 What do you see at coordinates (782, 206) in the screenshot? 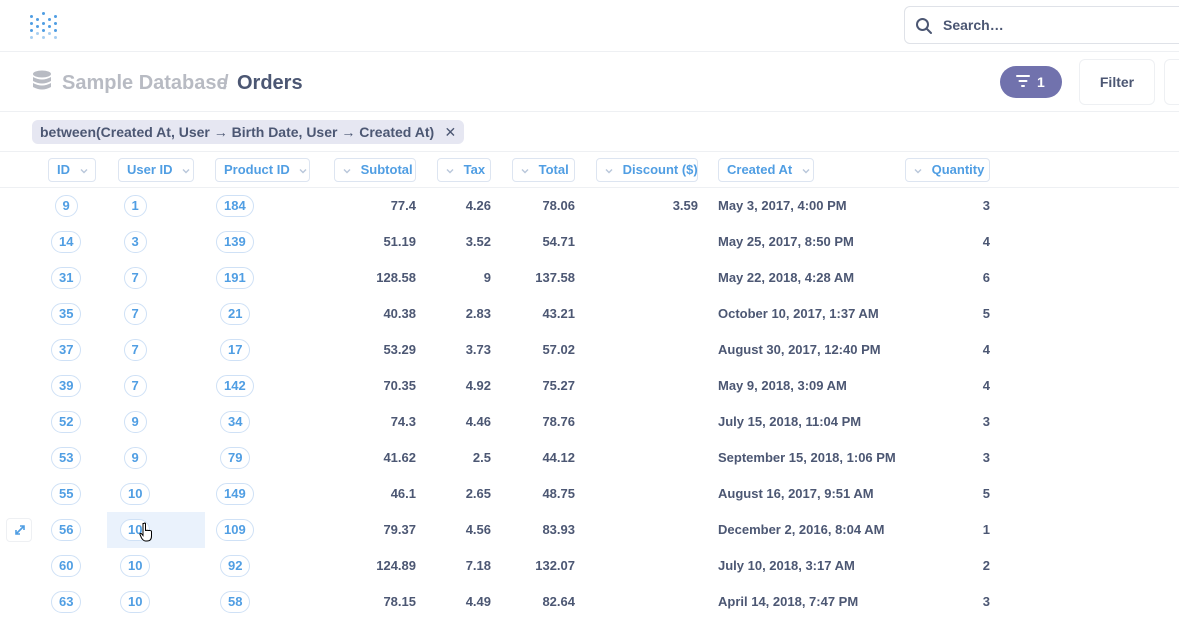
I see `cell-created-at: May 3, 2017, 4:00 PM` at bounding box center [782, 206].